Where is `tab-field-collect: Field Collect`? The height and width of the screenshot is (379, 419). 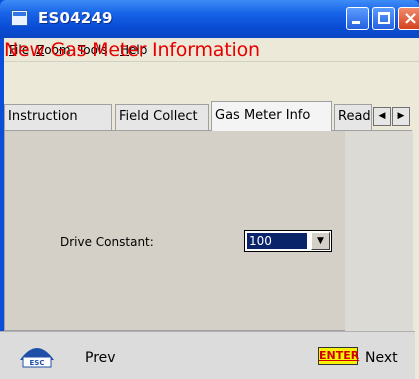 tab-field-collect: Field Collect is located at coordinates (162, 117).